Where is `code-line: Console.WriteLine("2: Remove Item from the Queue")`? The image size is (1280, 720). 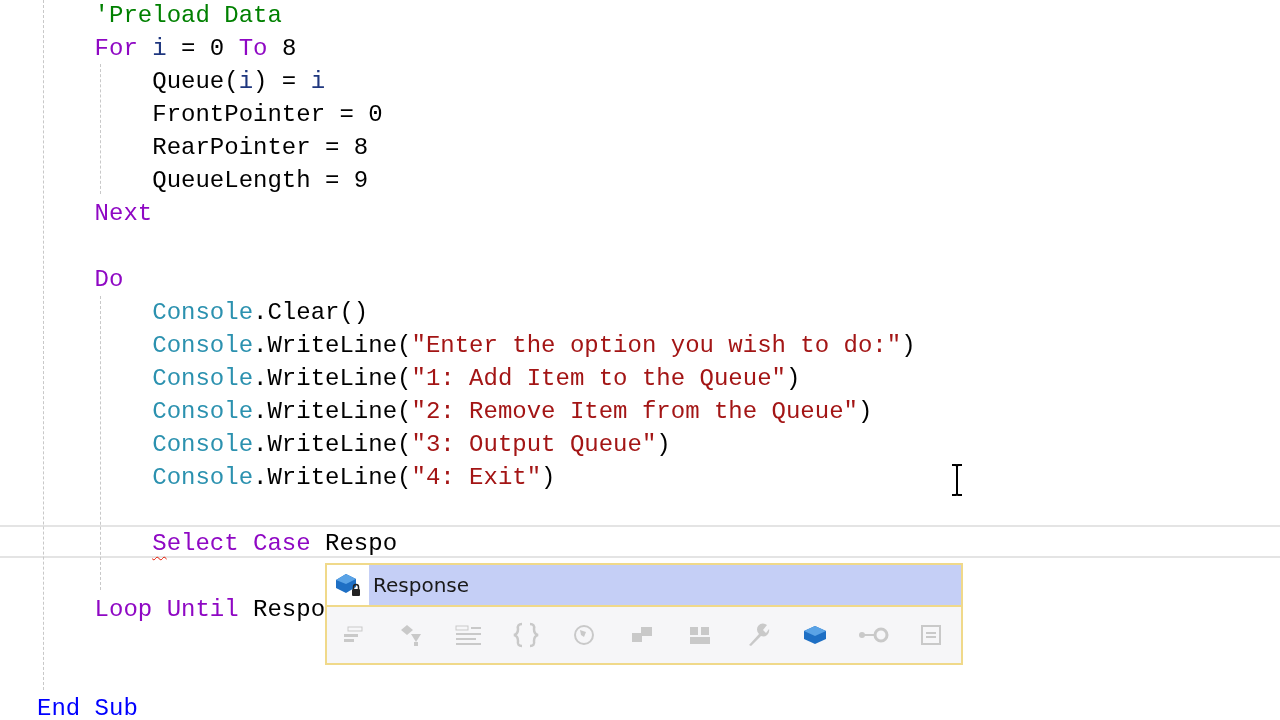
code-line: Console.WriteLine("2: Remove Item from the Queue") is located at coordinates (512, 411).